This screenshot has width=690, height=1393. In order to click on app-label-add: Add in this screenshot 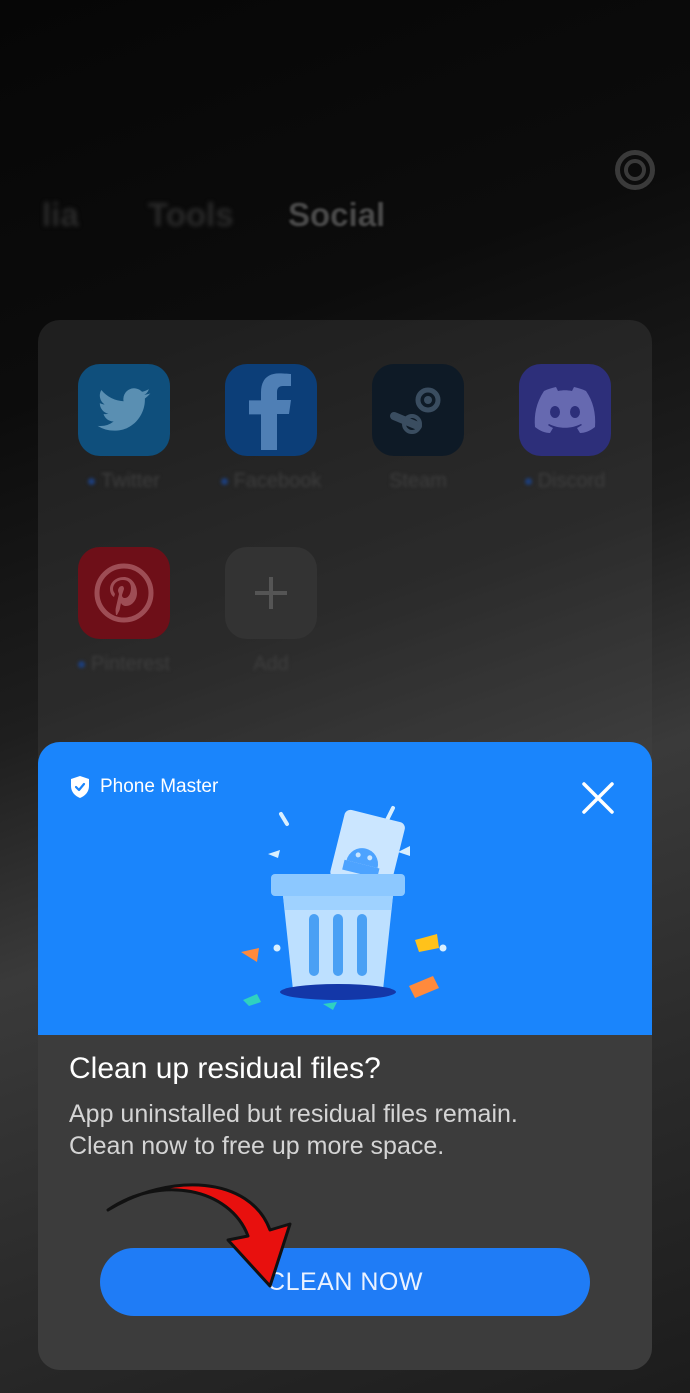, I will do `click(271, 664)`.